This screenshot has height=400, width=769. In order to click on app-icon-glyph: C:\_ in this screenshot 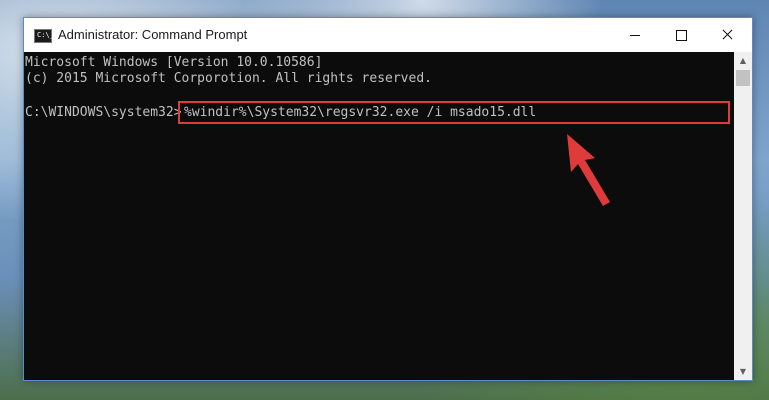, I will do `click(45, 35)`.